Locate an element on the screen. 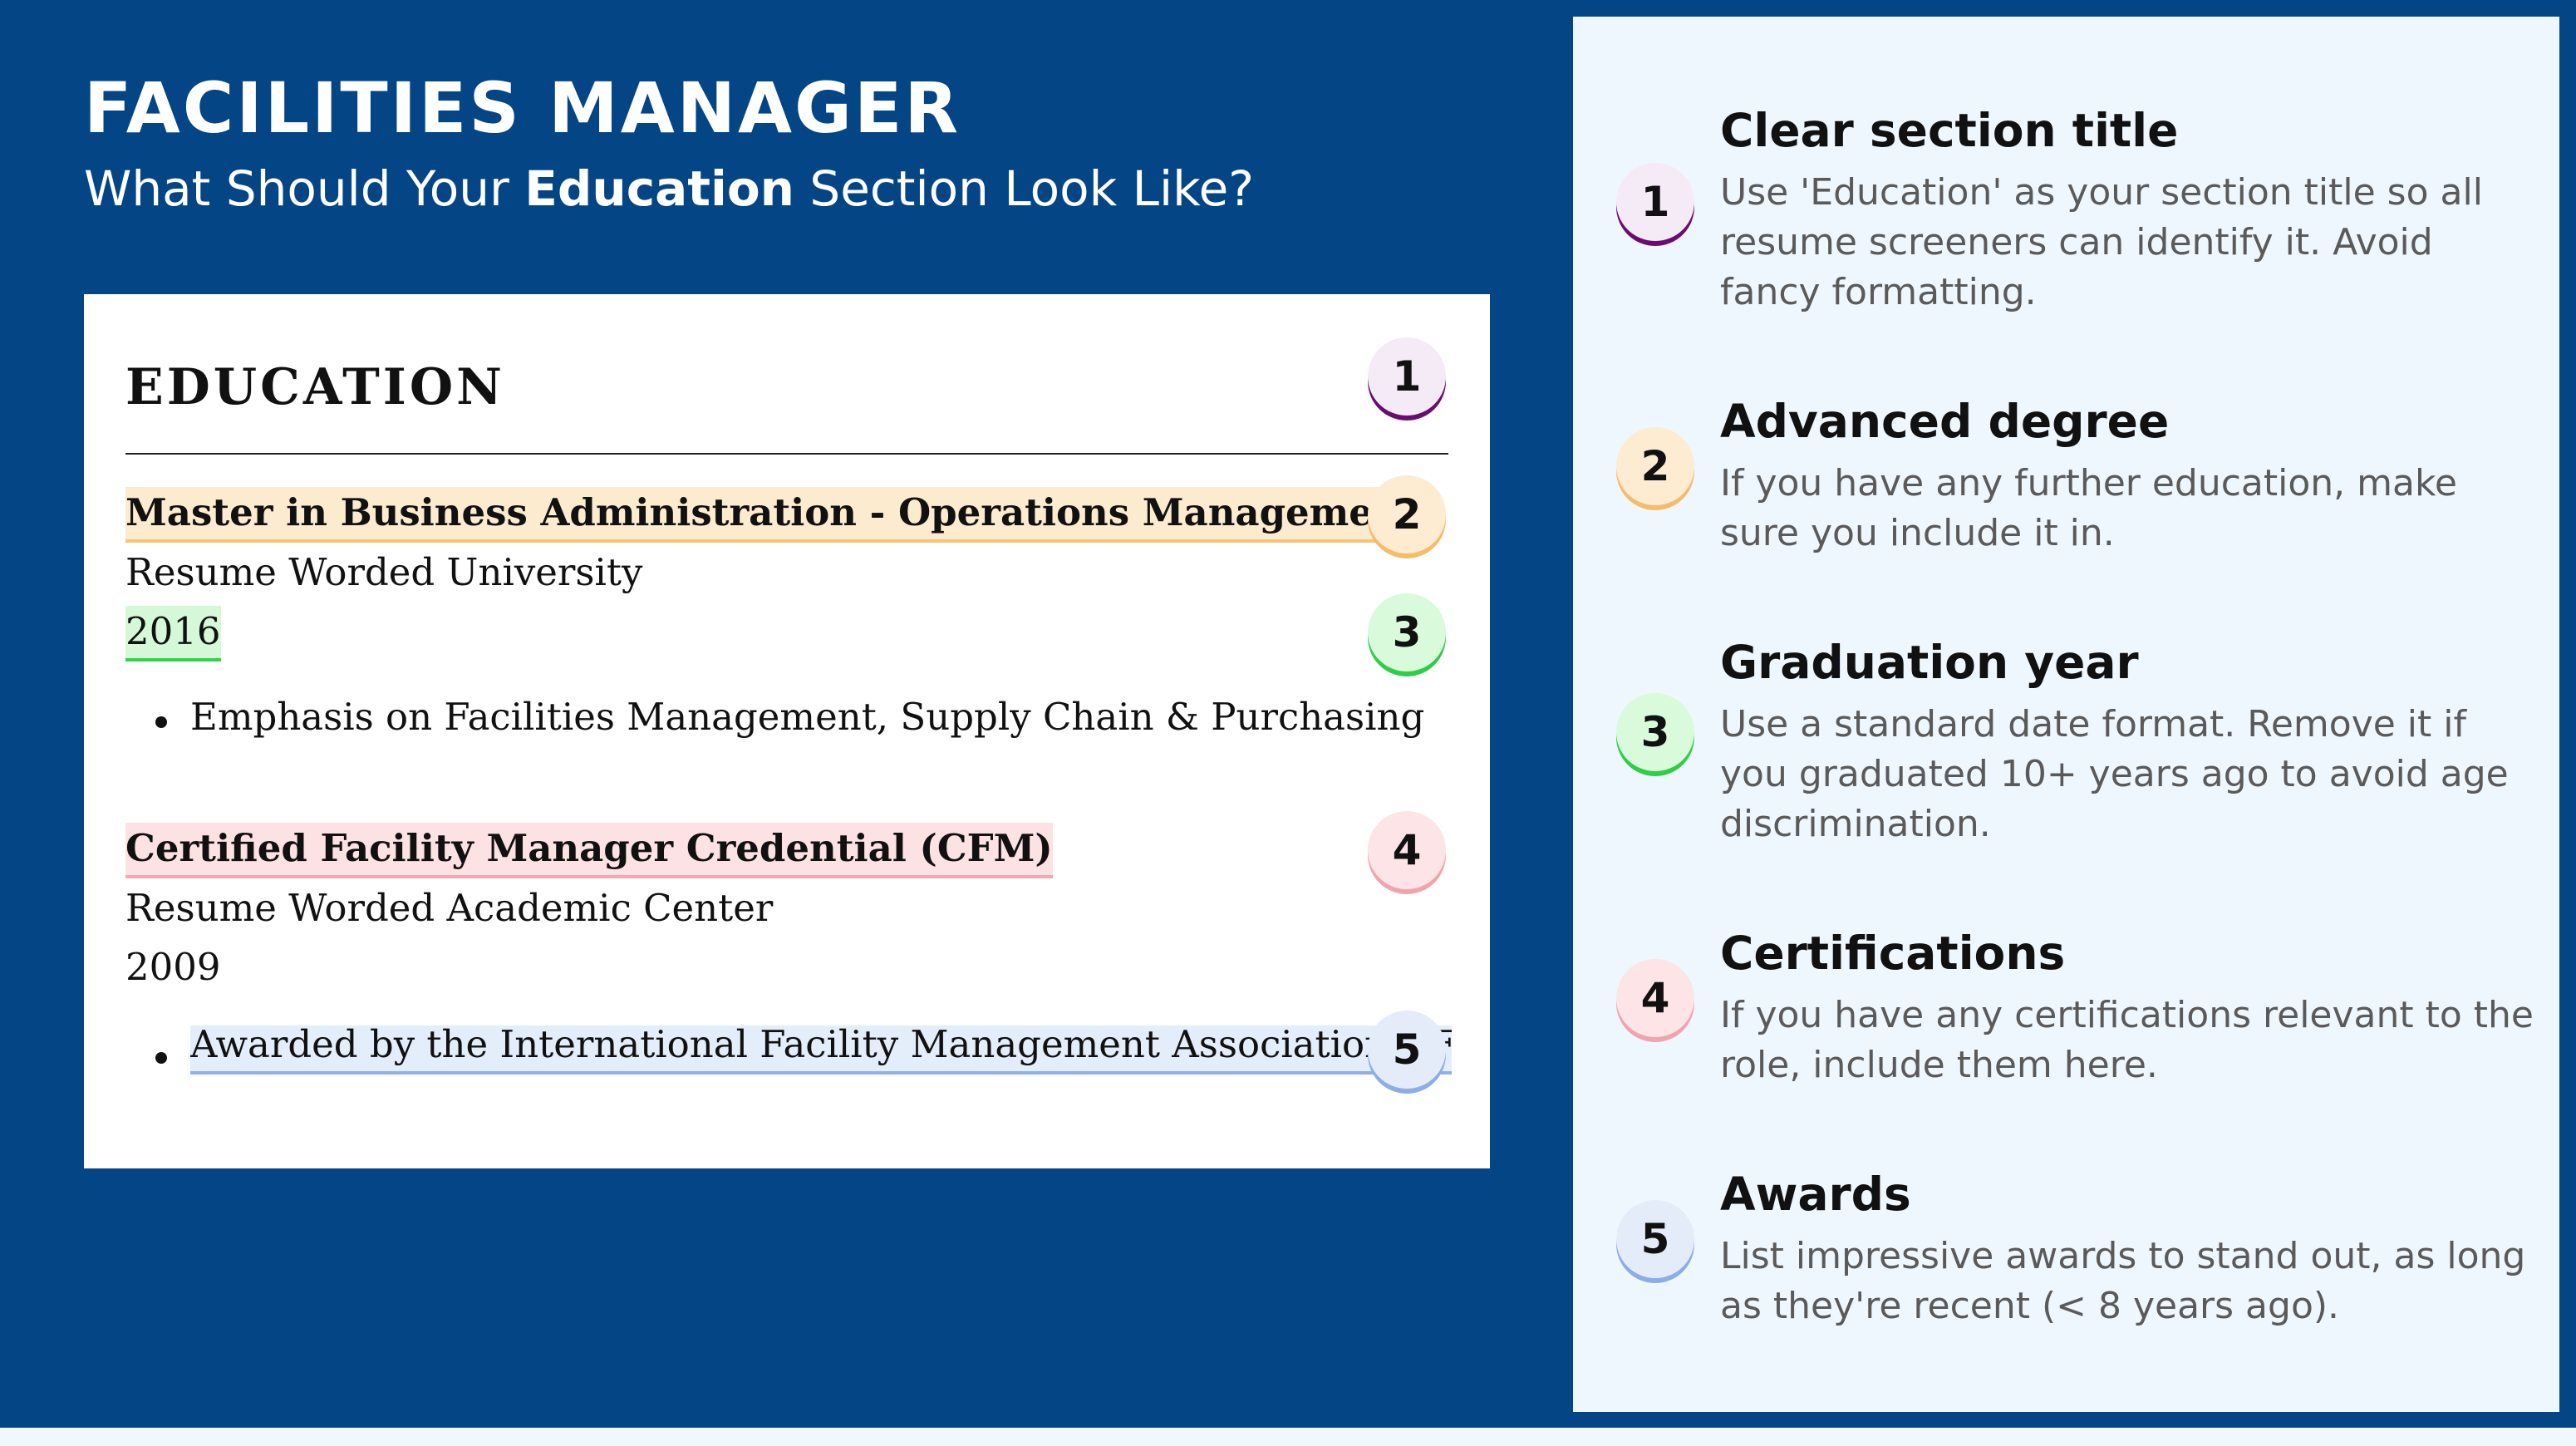 The height and width of the screenshot is (1446, 2576). badge-1: 1 is located at coordinates (1407, 376).